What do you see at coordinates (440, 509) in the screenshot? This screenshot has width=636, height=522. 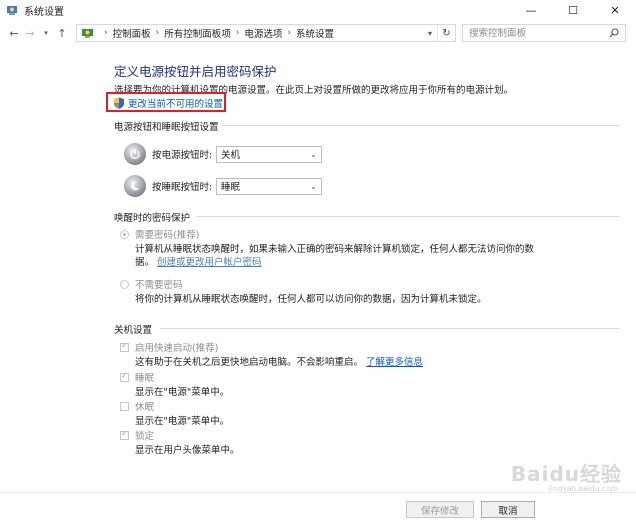 I see `save-changes-button: 保存修改` at bounding box center [440, 509].